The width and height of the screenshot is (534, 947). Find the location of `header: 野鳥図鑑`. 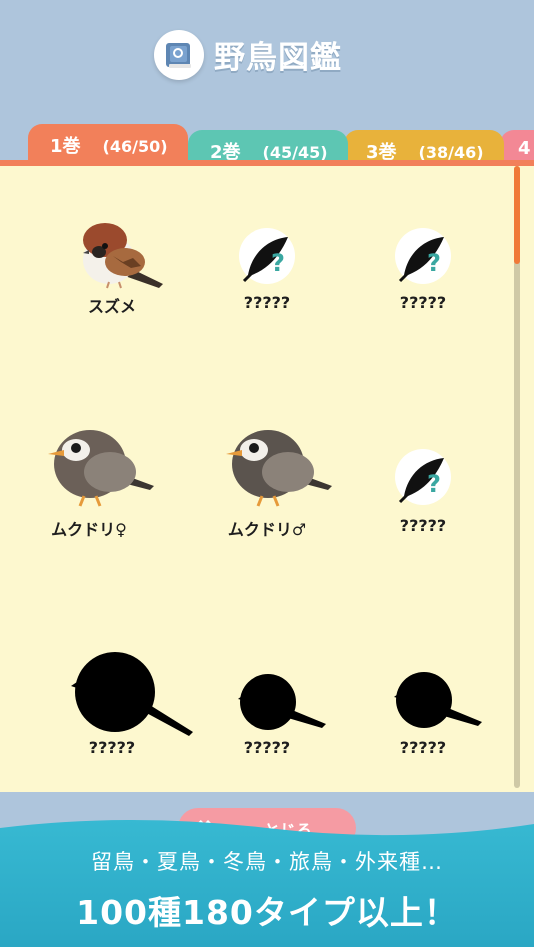

header: 野鳥図鑑 is located at coordinates (267, 64).